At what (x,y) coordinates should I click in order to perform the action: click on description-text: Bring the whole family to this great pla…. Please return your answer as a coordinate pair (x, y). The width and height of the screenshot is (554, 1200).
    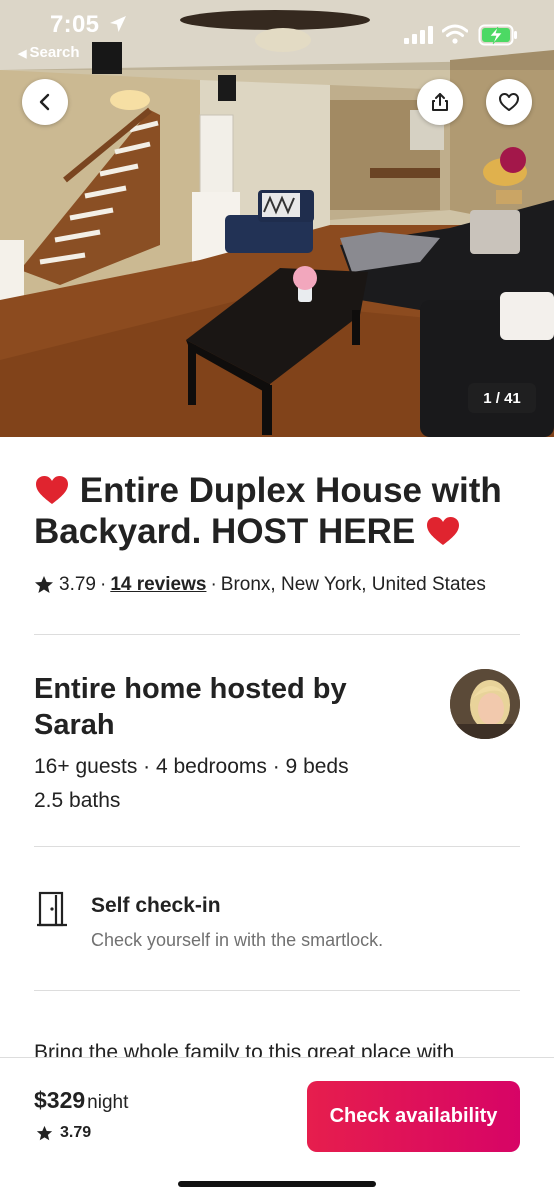
    Looking at the image, I should click on (244, 1049).